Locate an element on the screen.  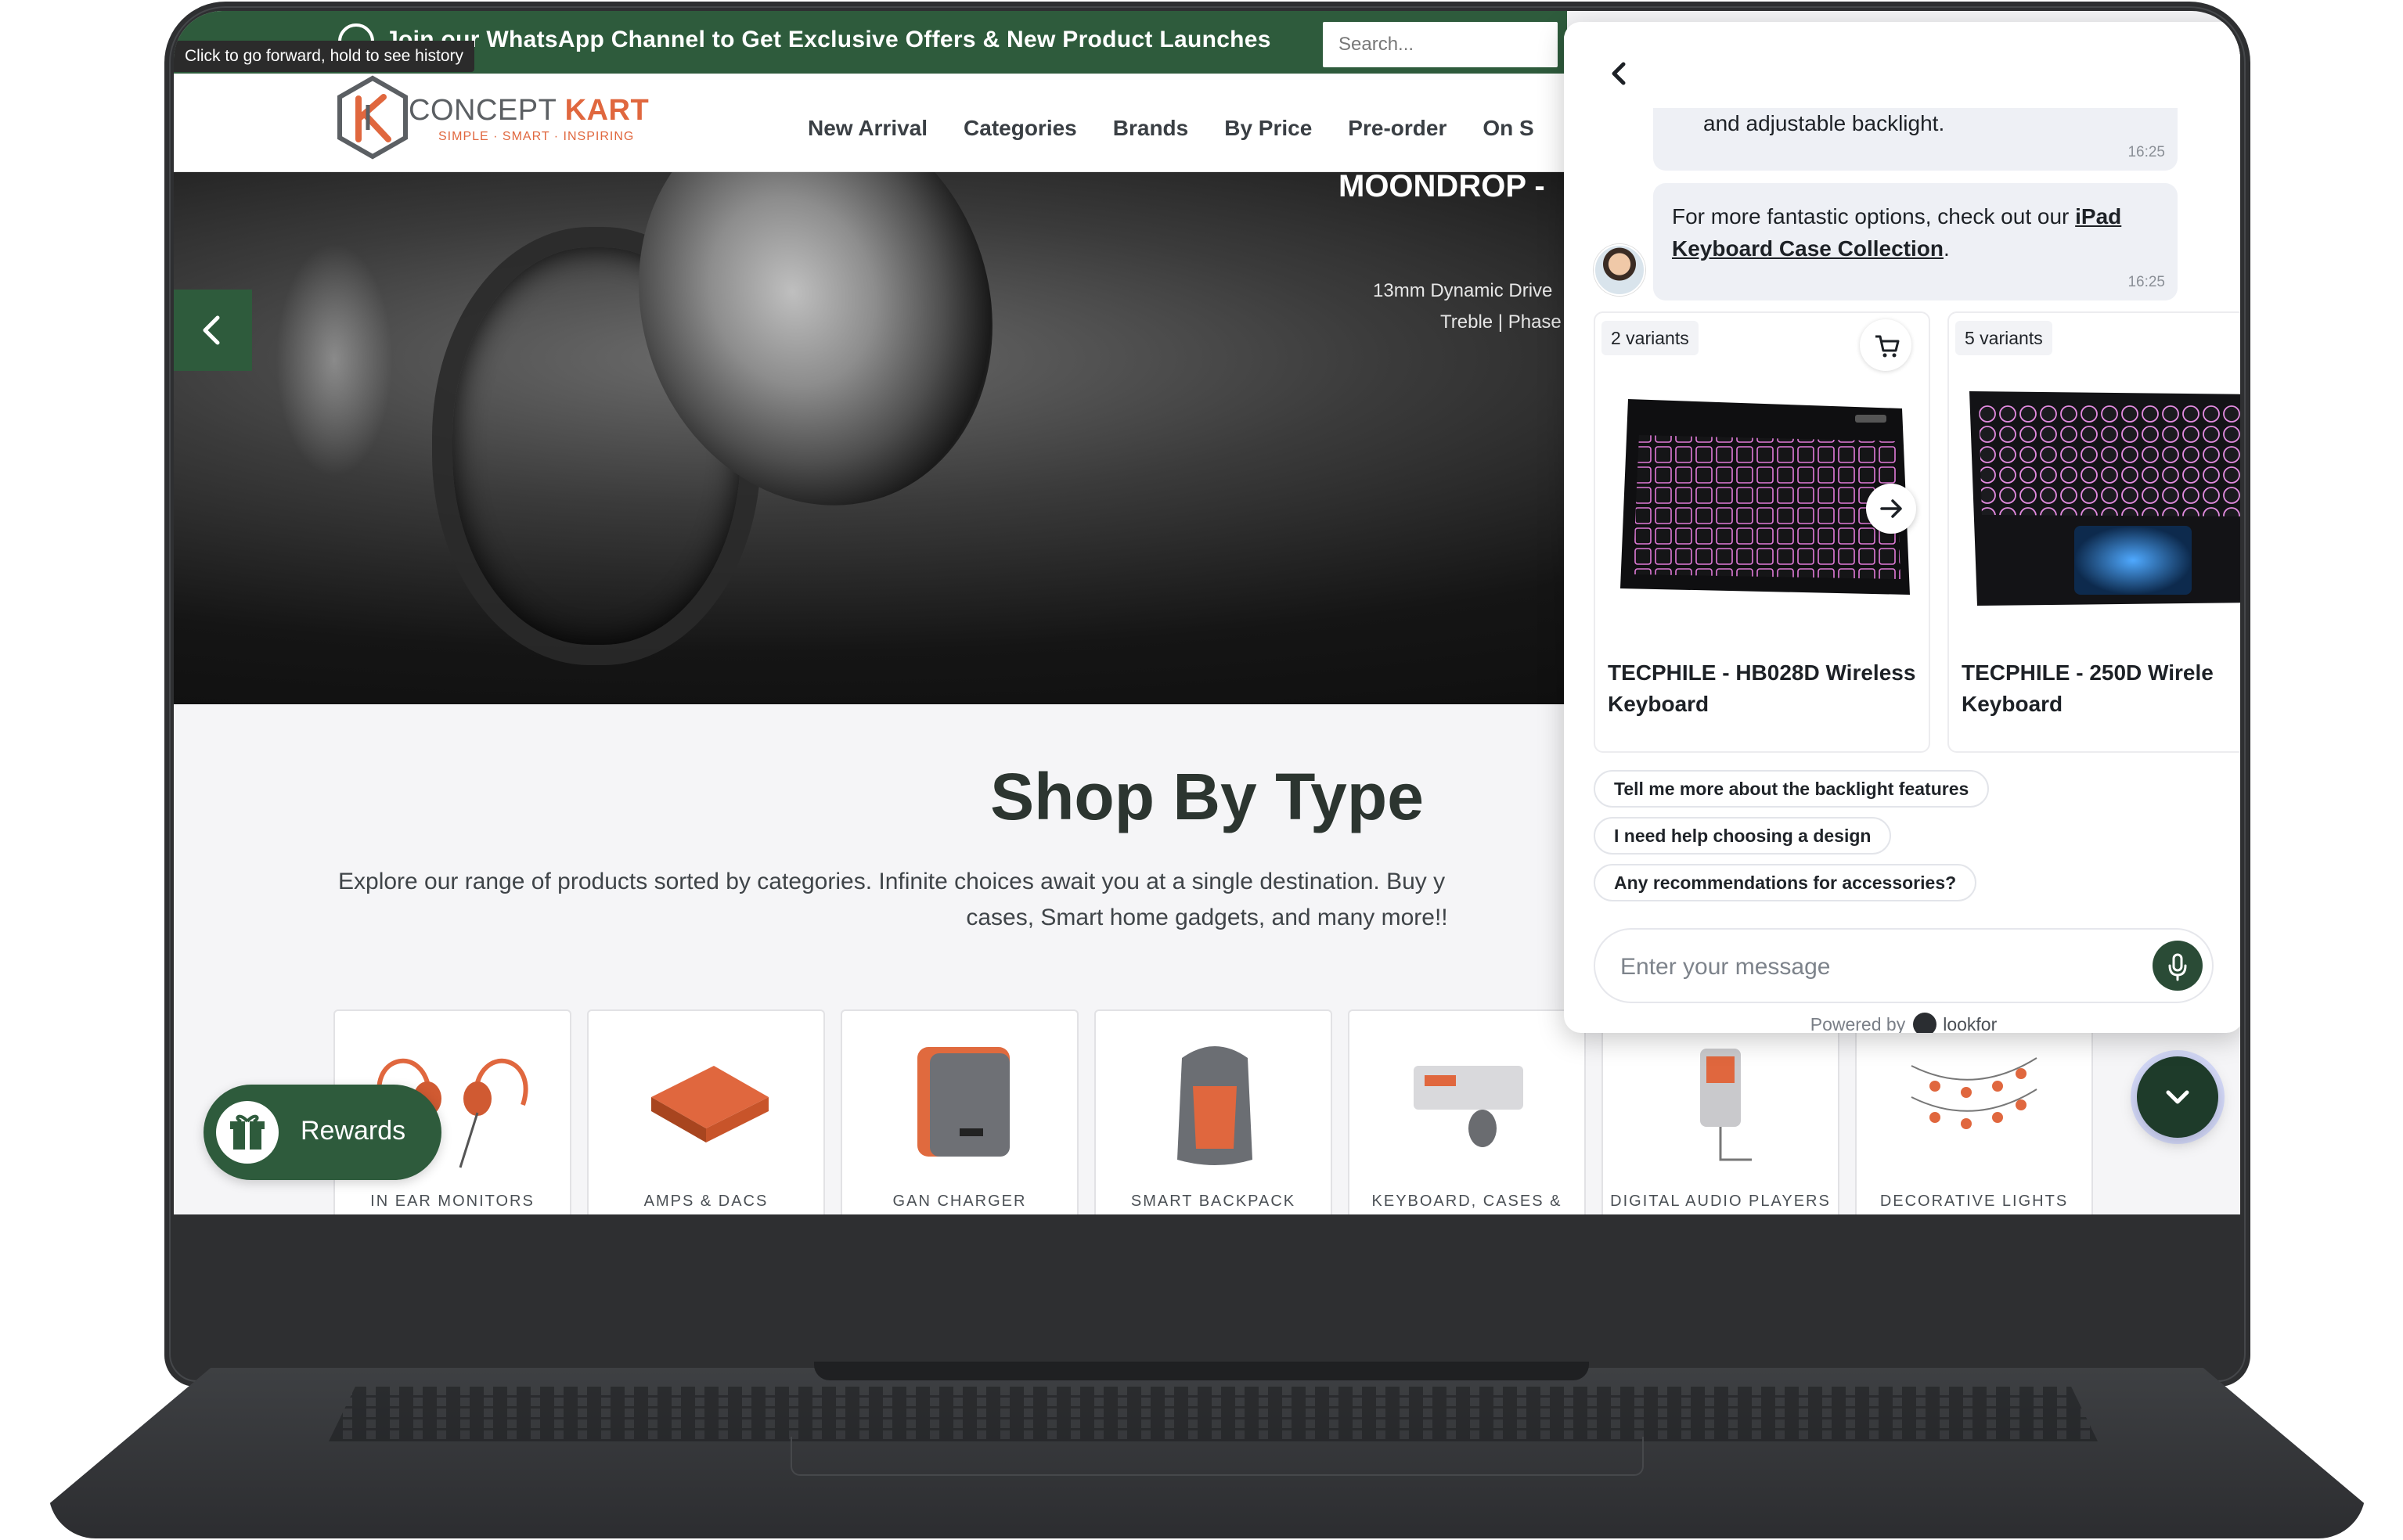
nav-item-on-sale: On S is located at coordinates (1508, 128).